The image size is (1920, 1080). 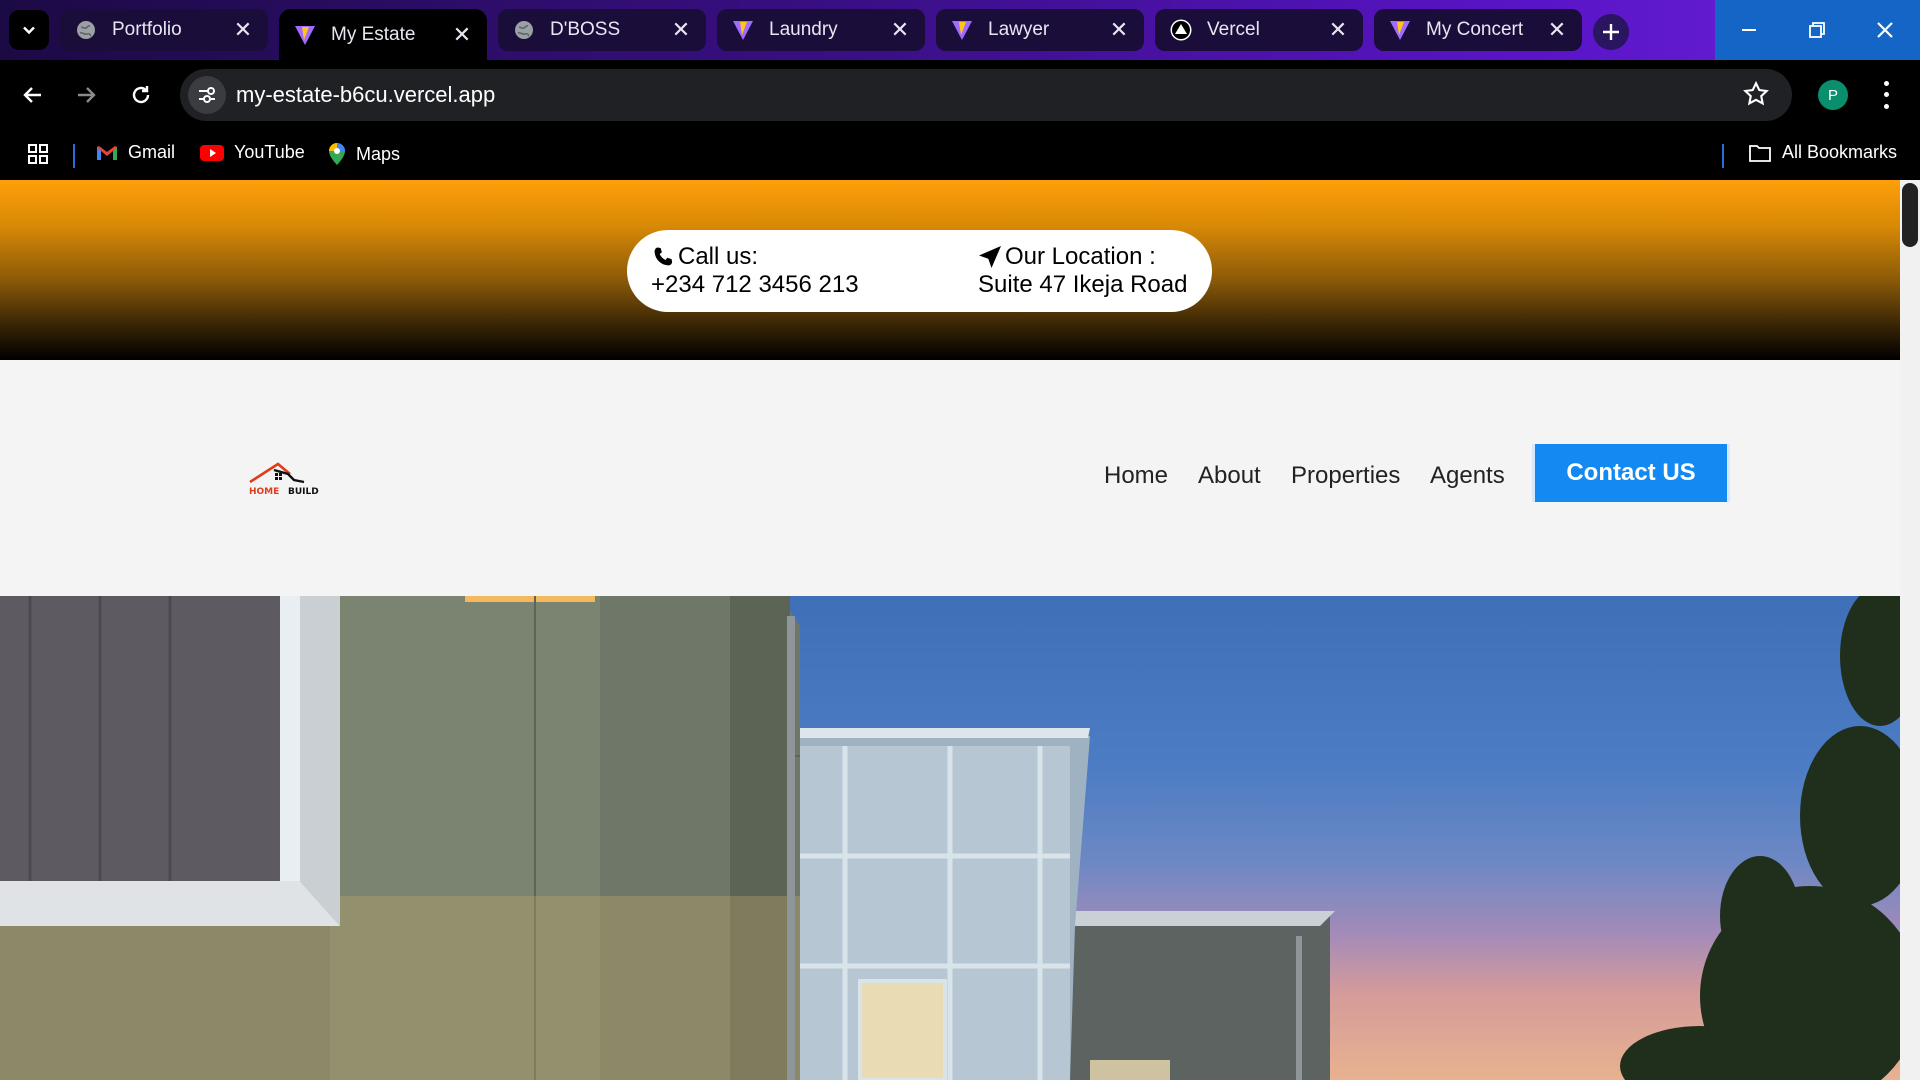 I want to click on profile-avatar: P, so click(x=1833, y=95).